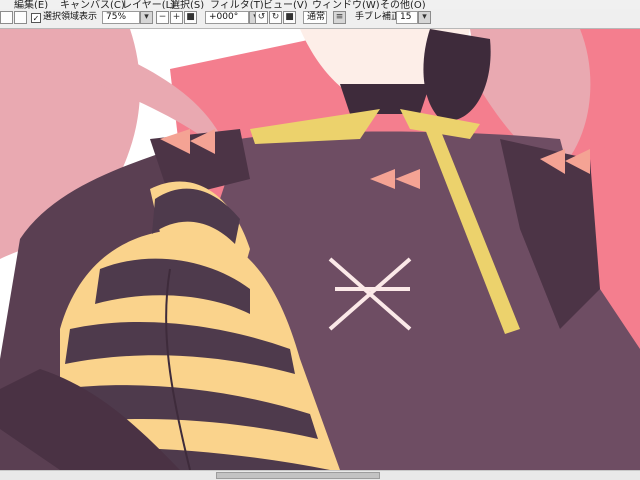 The width and height of the screenshot is (640, 480). Describe the element at coordinates (190, 17) in the screenshot. I see `zoom-reset-button: ■` at that location.